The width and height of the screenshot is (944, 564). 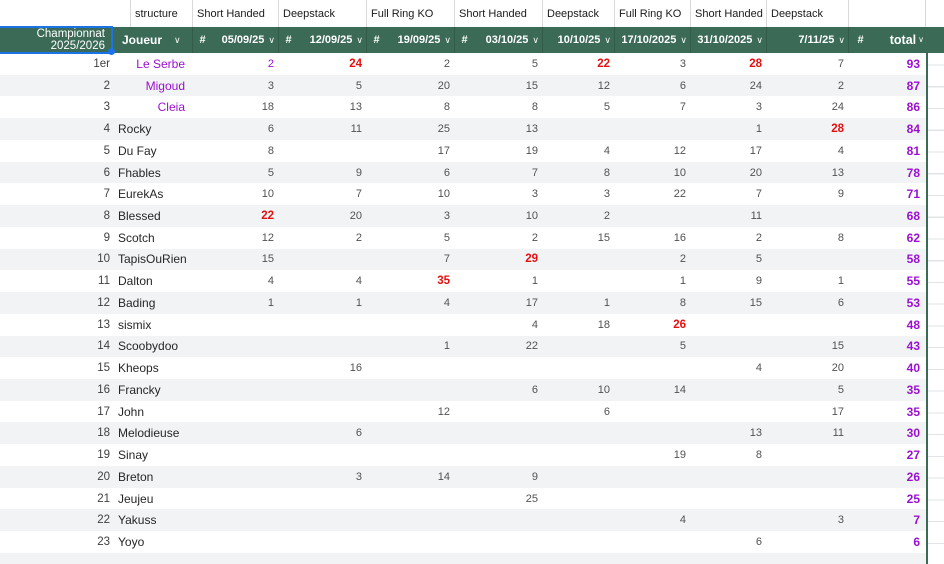 What do you see at coordinates (56, 477) in the screenshot?
I see `pos-cell: 20` at bounding box center [56, 477].